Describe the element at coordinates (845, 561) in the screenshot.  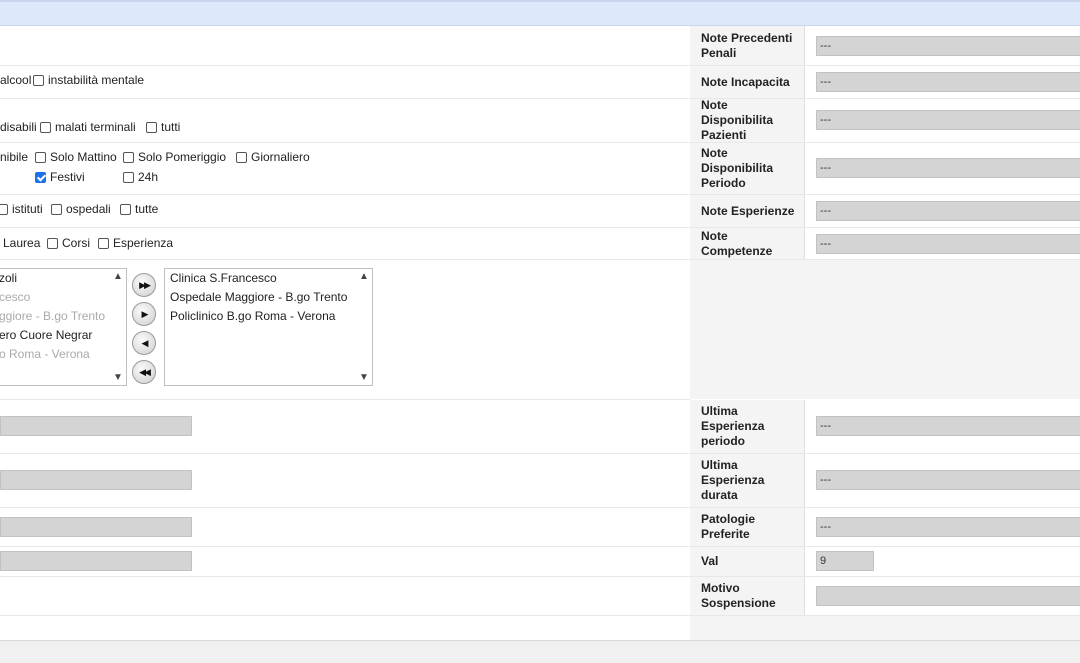
I see `val-field: 9` at that location.